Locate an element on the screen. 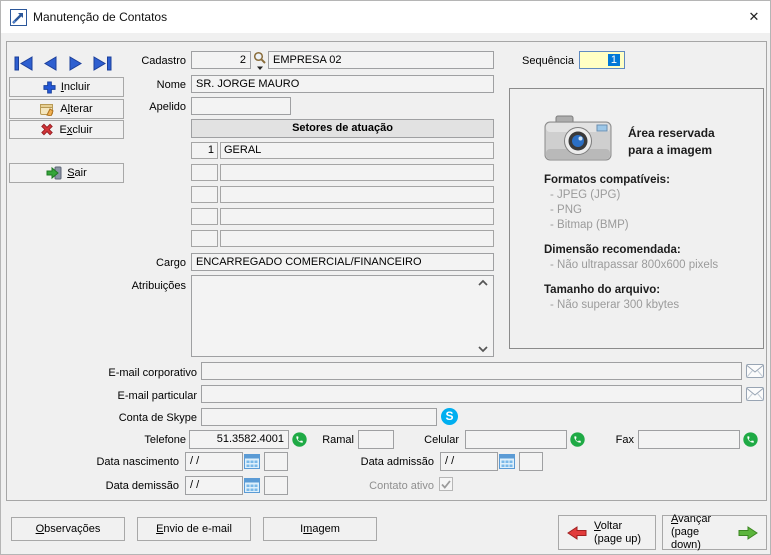  cadastro-label: Cadastro is located at coordinates (163, 61).